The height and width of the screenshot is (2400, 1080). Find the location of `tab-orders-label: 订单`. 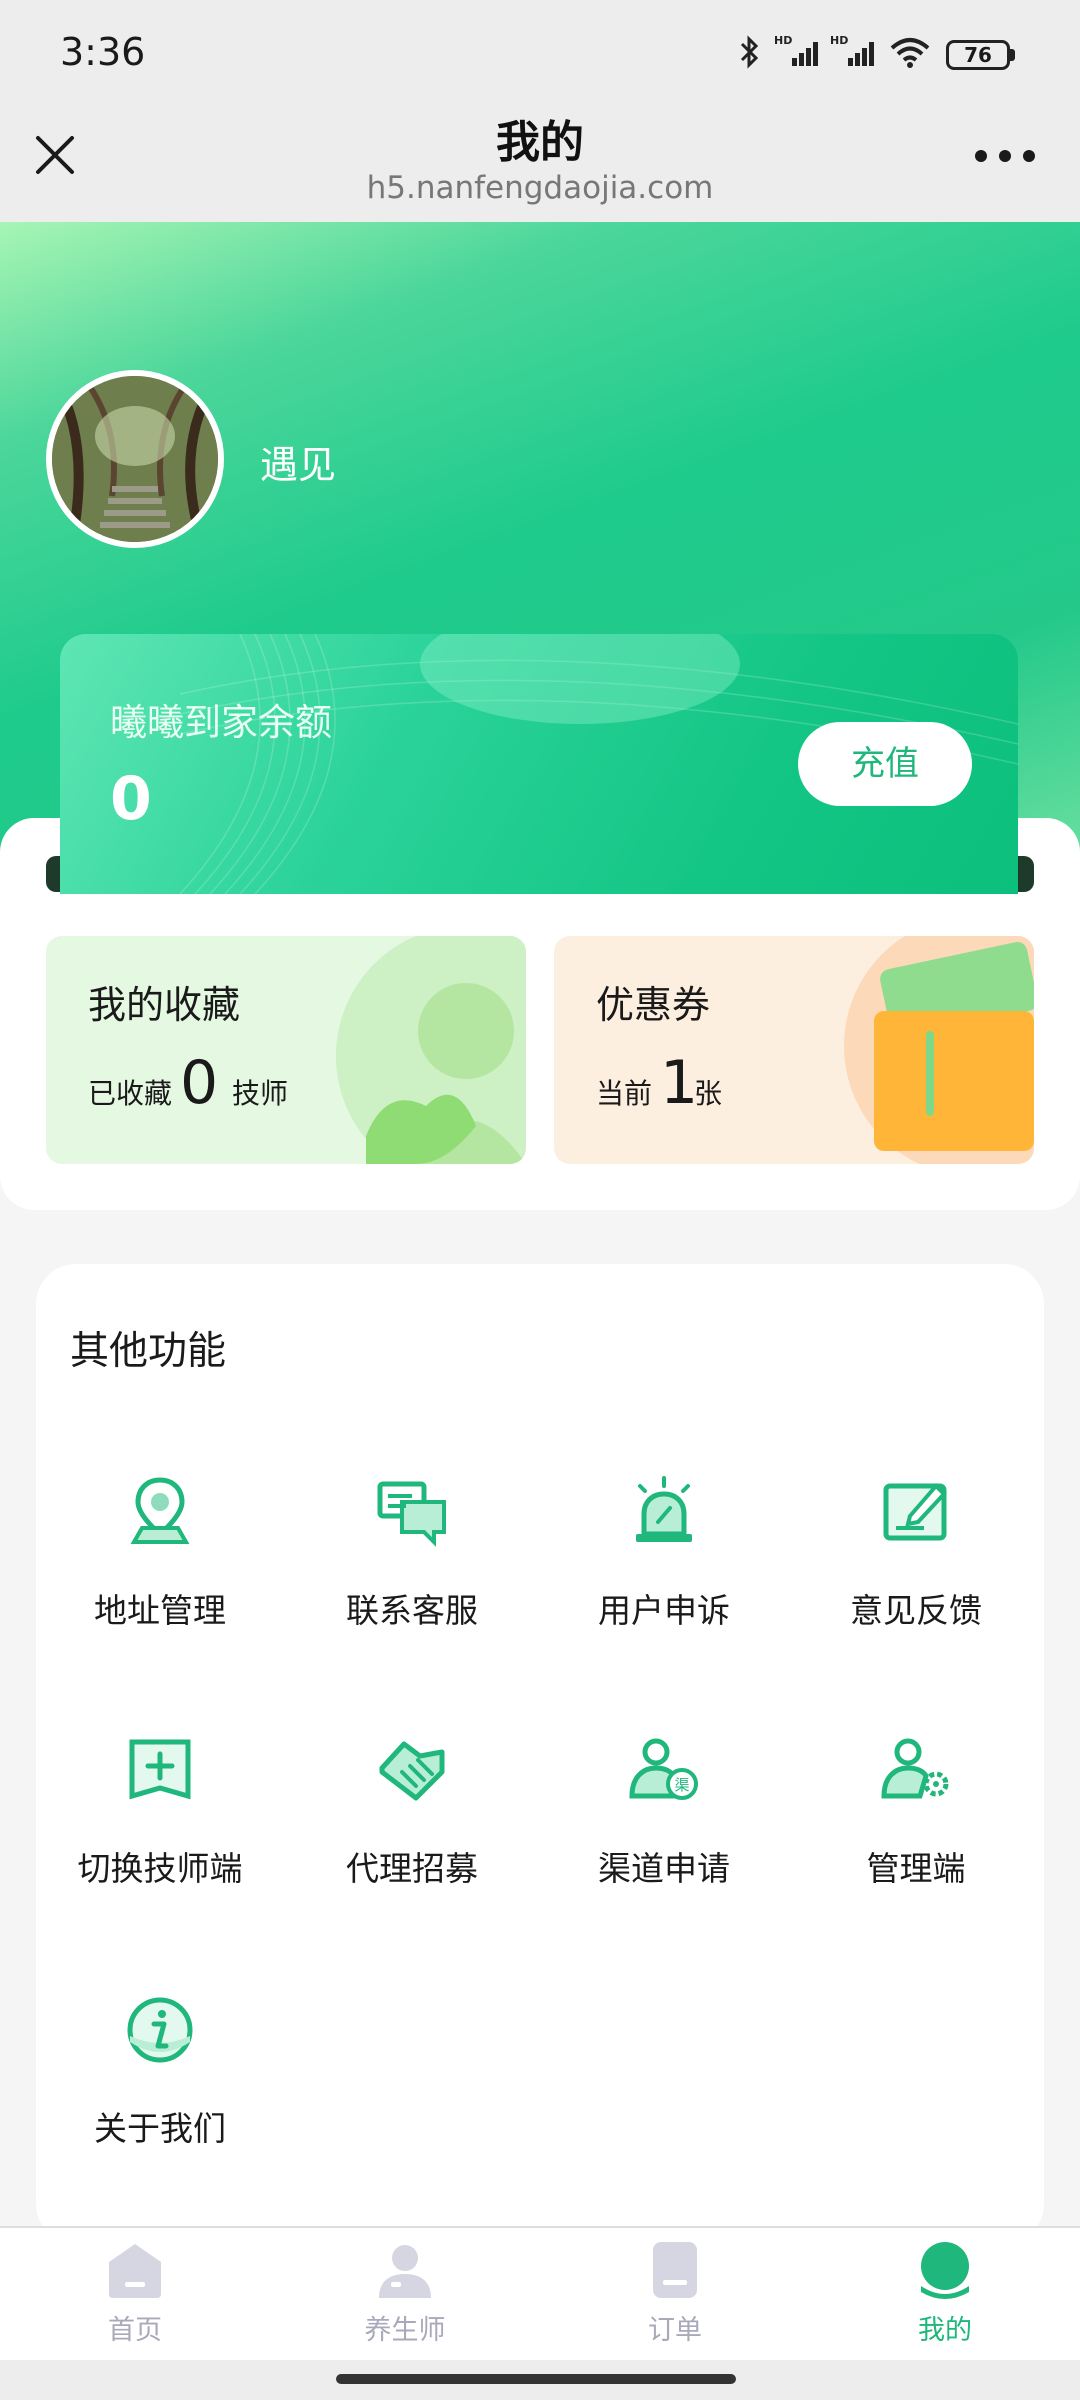

tab-orders-label: 订单 is located at coordinates (675, 2330).